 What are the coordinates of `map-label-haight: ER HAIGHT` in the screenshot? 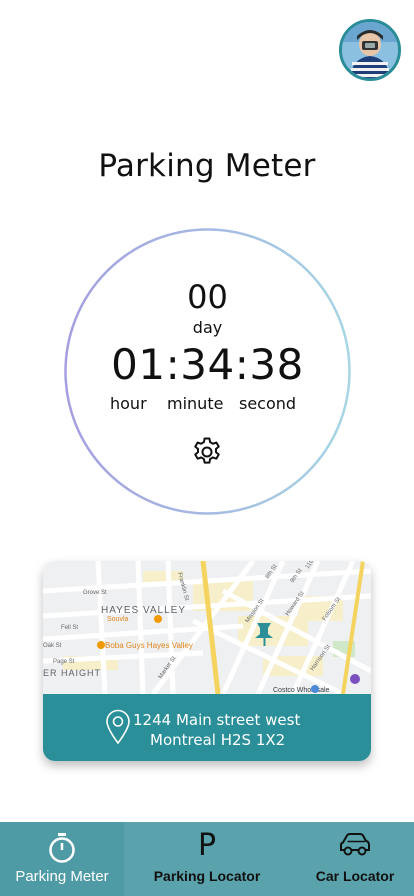 It's located at (72, 673).